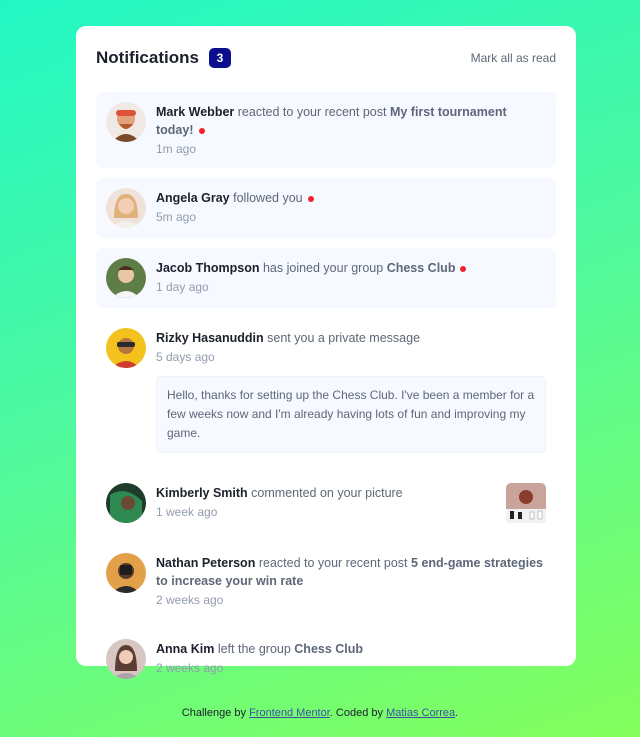 This screenshot has width=640, height=737. I want to click on footer-prefix: Challenge by, so click(214, 713).